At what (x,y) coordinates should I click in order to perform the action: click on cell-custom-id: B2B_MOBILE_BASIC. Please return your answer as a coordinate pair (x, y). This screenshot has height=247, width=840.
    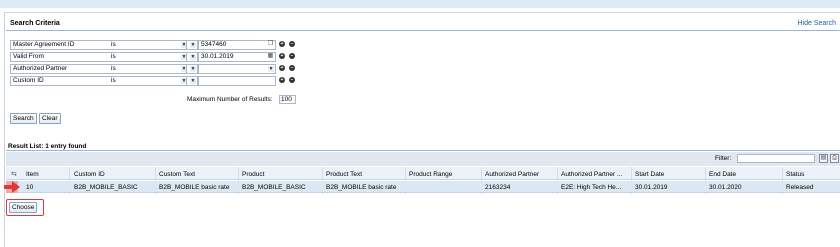
    Looking at the image, I should click on (106, 187).